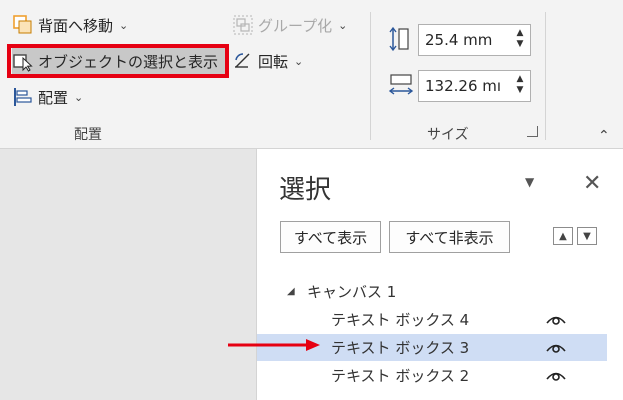 The height and width of the screenshot is (400, 623). I want to click on shape-width-icon, so click(401, 85).